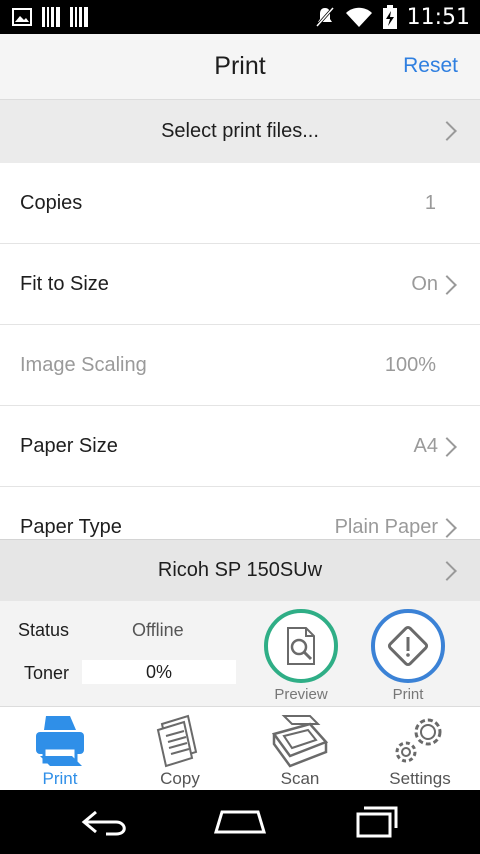 The height and width of the screenshot is (854, 480). I want to click on setting-value: 100%, so click(410, 365).